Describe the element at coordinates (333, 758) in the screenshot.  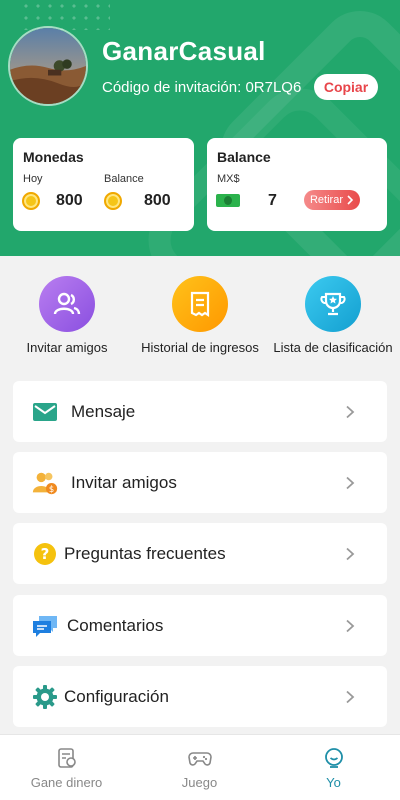
I see `profile-icon` at that location.